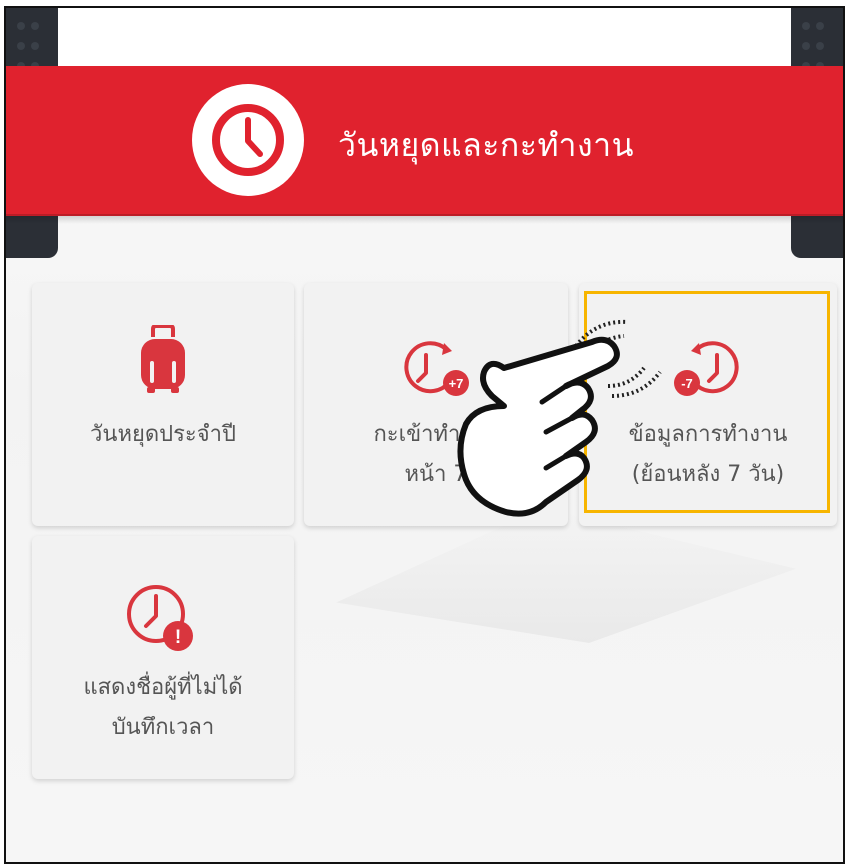 This screenshot has width=849, height=867. Describe the element at coordinates (163, 657) in the screenshot. I see `menu-tile-missing-time-records: ! แสดงชื่อผู้ที่ไม่ได้ บันทึกเวลา` at that location.